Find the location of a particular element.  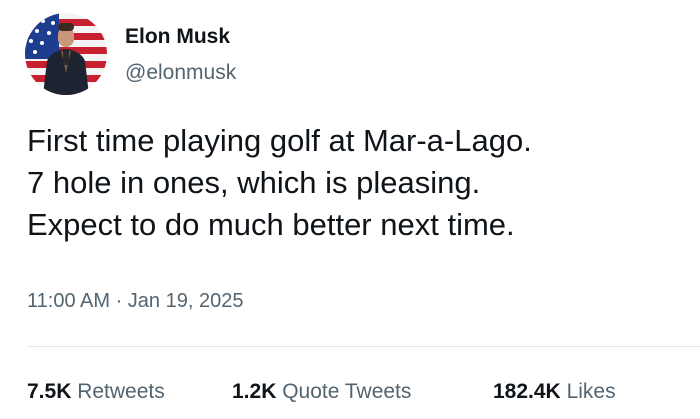

quote-tweets-count: 1.2K is located at coordinates (254, 391).